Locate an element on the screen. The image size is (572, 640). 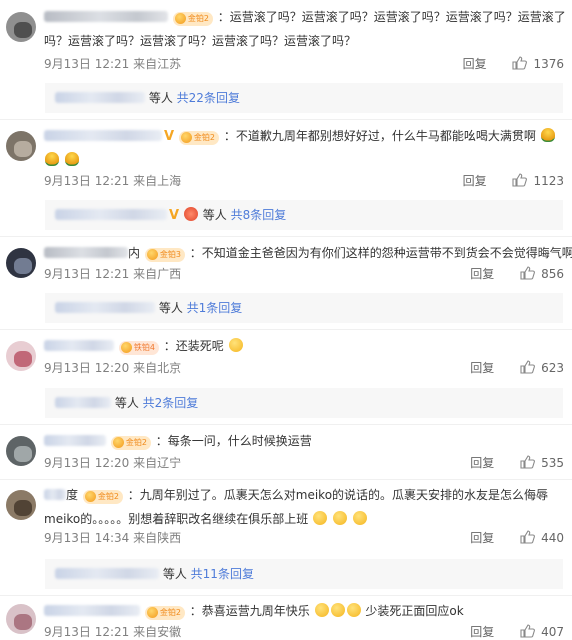
comment-text: ：九周年别过了。瓜裹天怎么对meiko的说话的。瓜裹天安排的水友是怎么侮辱 is located at coordinates (338, 495).